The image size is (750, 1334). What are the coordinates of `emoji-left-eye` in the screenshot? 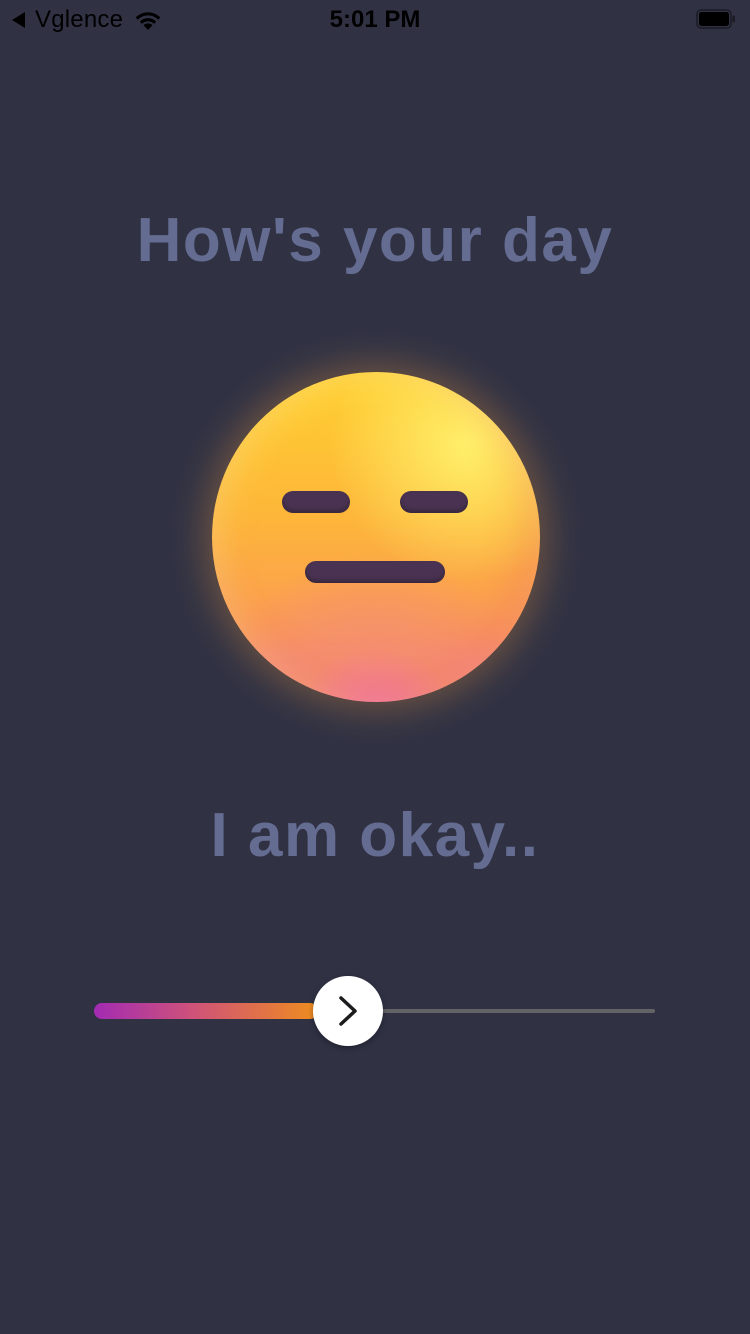 It's located at (316, 502).